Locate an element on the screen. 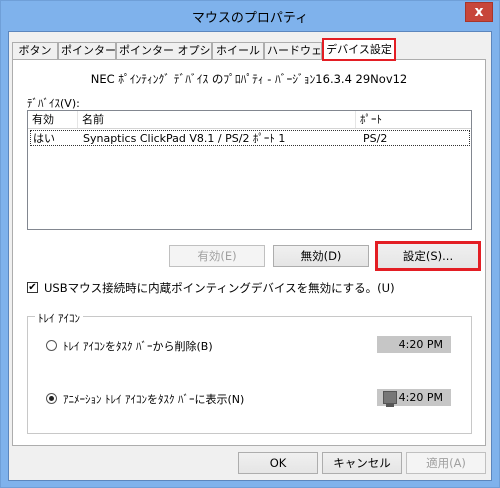 This screenshot has width=500, height=488. tab-pointers: ポインター is located at coordinates (87, 51).